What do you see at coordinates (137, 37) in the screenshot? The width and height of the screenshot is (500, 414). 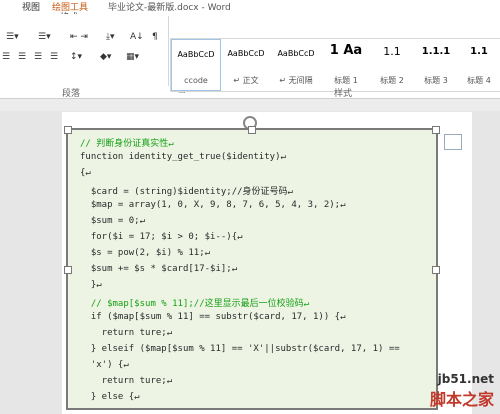 I see `sort-az-icon: A↓` at bounding box center [137, 37].